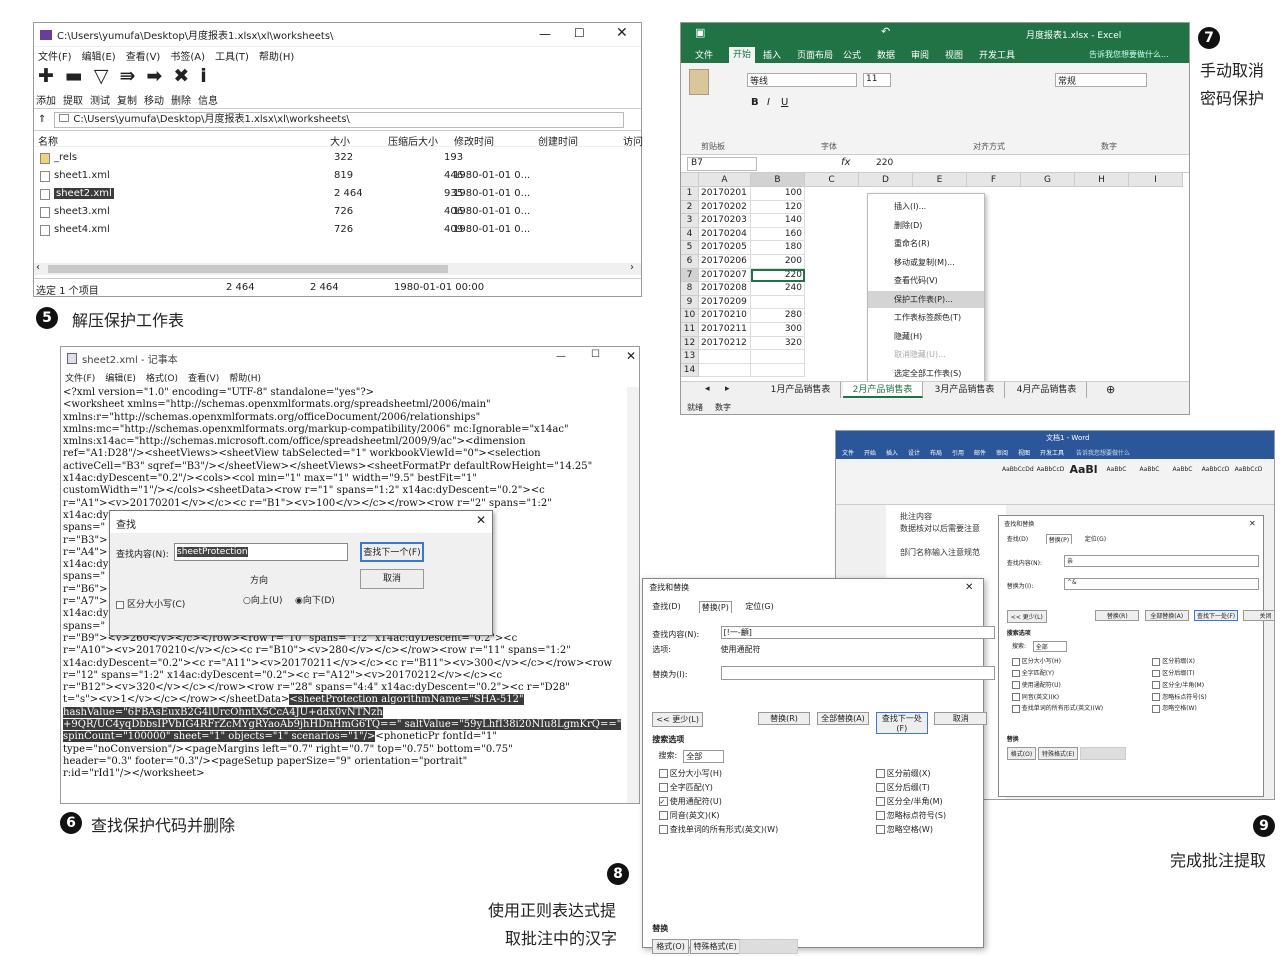  Describe the element at coordinates (801, 390) in the screenshot. I see `sheet-tab: 1月产品销售表` at that location.